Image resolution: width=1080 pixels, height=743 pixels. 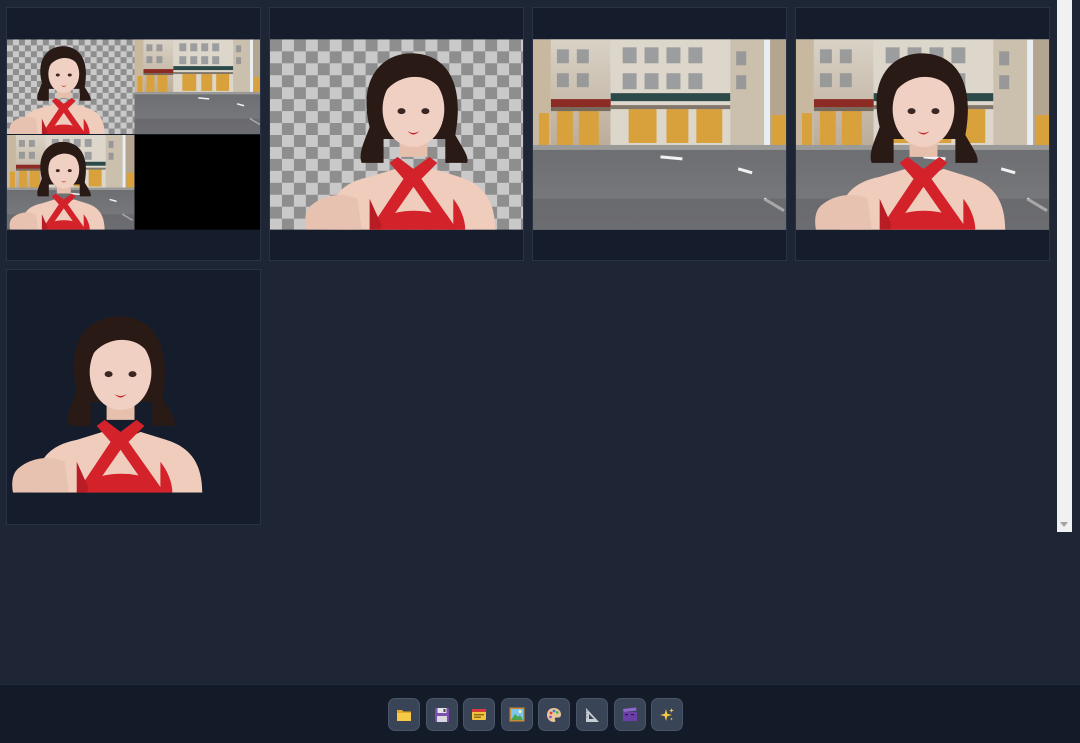 I want to click on palette-button, so click(x=554, y=714).